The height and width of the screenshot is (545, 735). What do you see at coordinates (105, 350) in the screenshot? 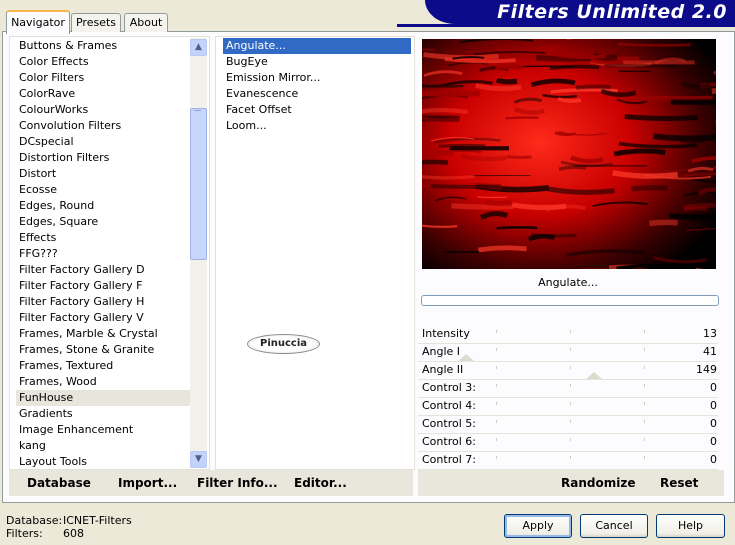
I see `category-item: Frames, Stone & Granite` at bounding box center [105, 350].